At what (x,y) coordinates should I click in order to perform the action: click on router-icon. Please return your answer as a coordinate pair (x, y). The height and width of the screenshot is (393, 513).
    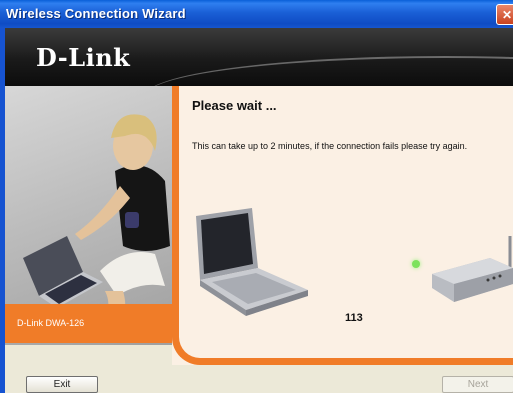
    Looking at the image, I should click on (472, 269).